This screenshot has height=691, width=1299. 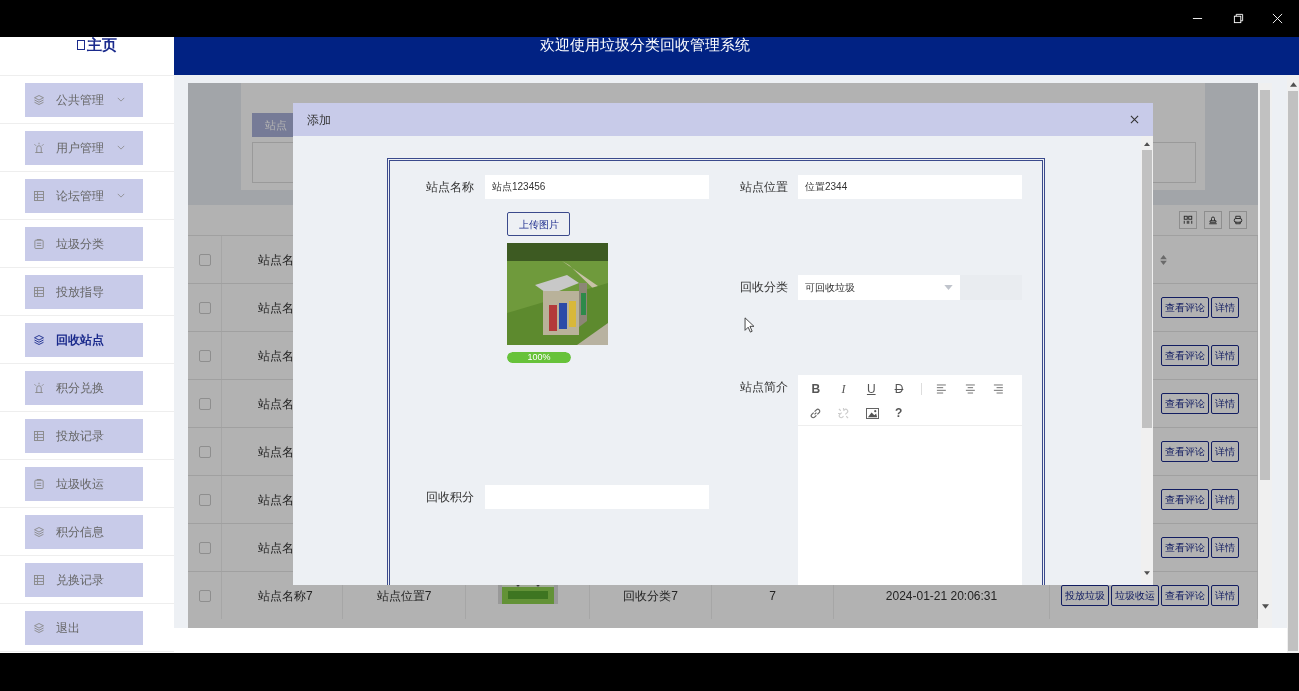 I want to click on sidebar-item: 公共管理, so click(x=84, y=99).